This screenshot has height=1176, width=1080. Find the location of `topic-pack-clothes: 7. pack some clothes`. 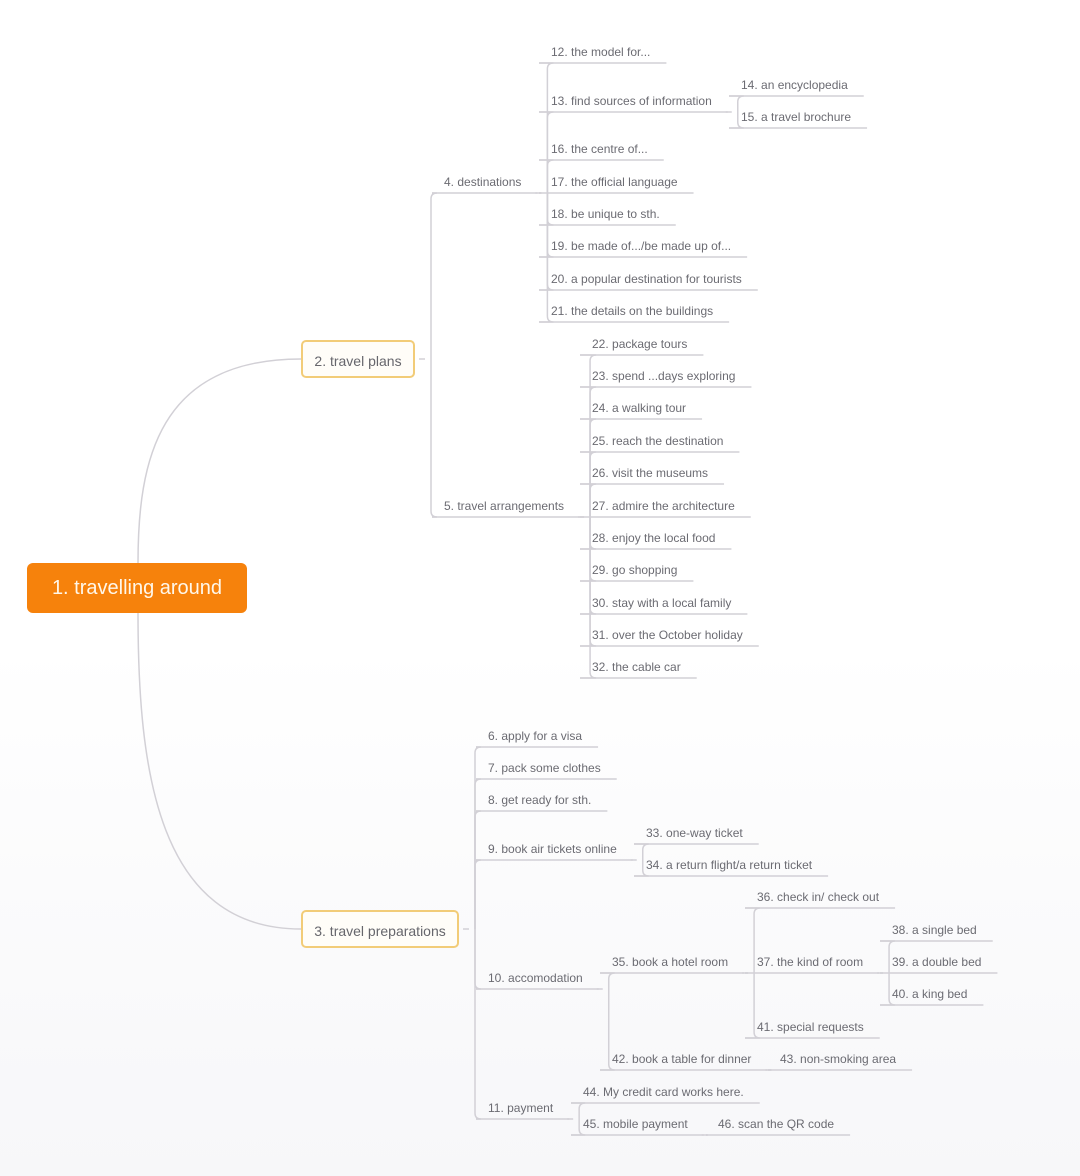

topic-pack-clothes: 7. pack some clothes is located at coordinates (544, 768).